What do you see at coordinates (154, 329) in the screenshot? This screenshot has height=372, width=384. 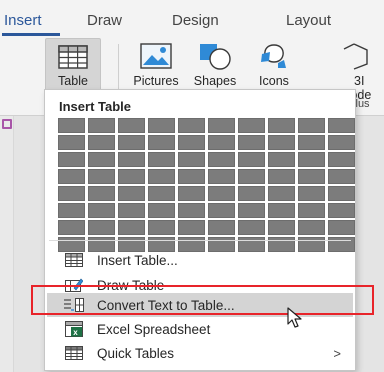 I see `menu-excel-spreadsheet-label: Excel Spreadsheet` at bounding box center [154, 329].